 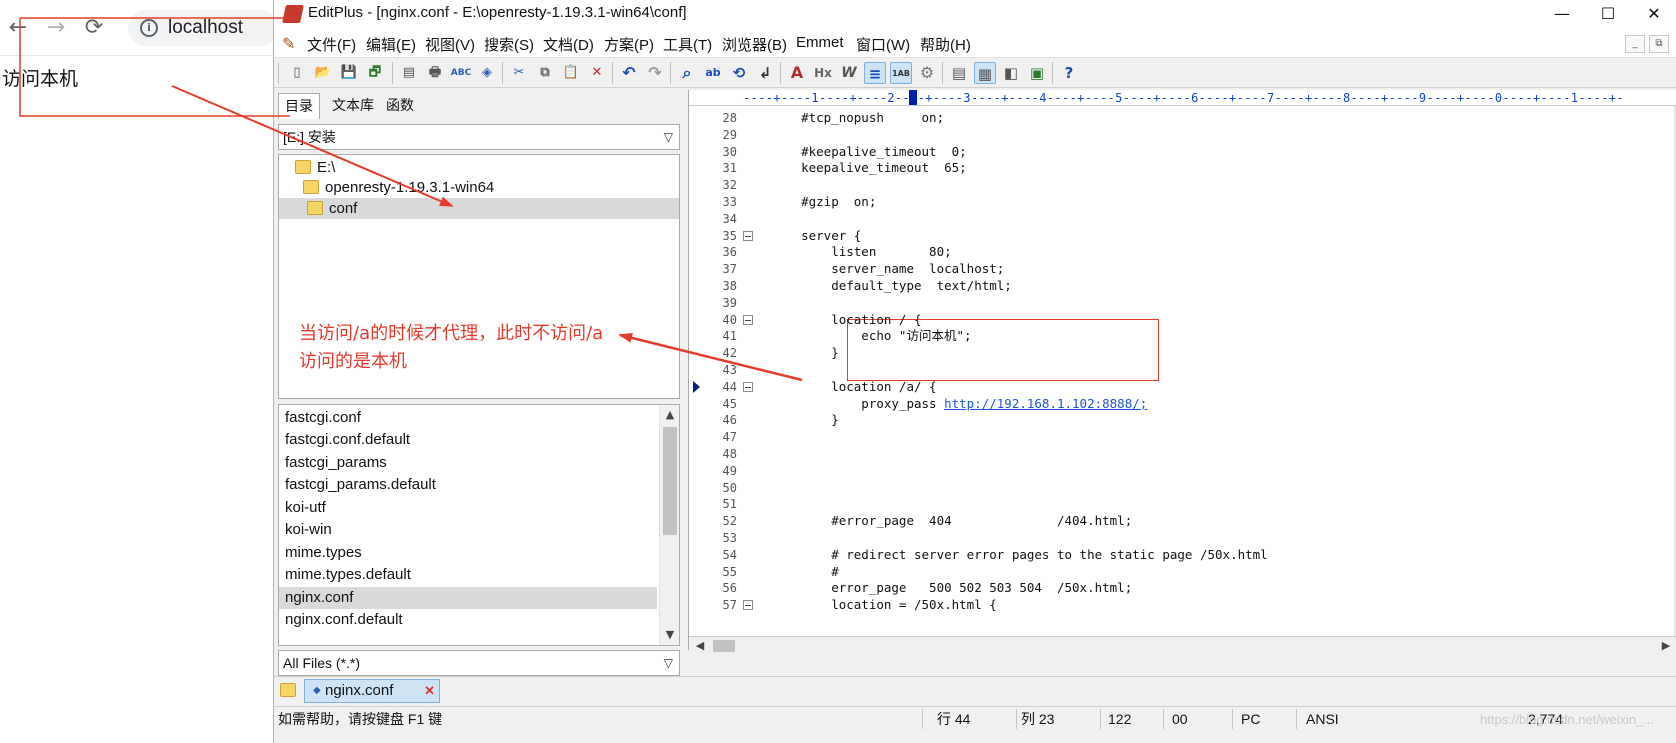 I want to click on menu-tools: 工具(T), so click(x=687, y=44).